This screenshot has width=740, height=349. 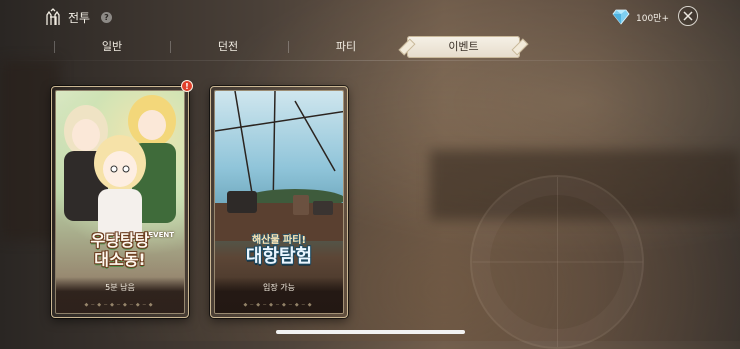 What do you see at coordinates (621, 17) in the screenshot?
I see `diamond-gem-icon` at bounding box center [621, 17].